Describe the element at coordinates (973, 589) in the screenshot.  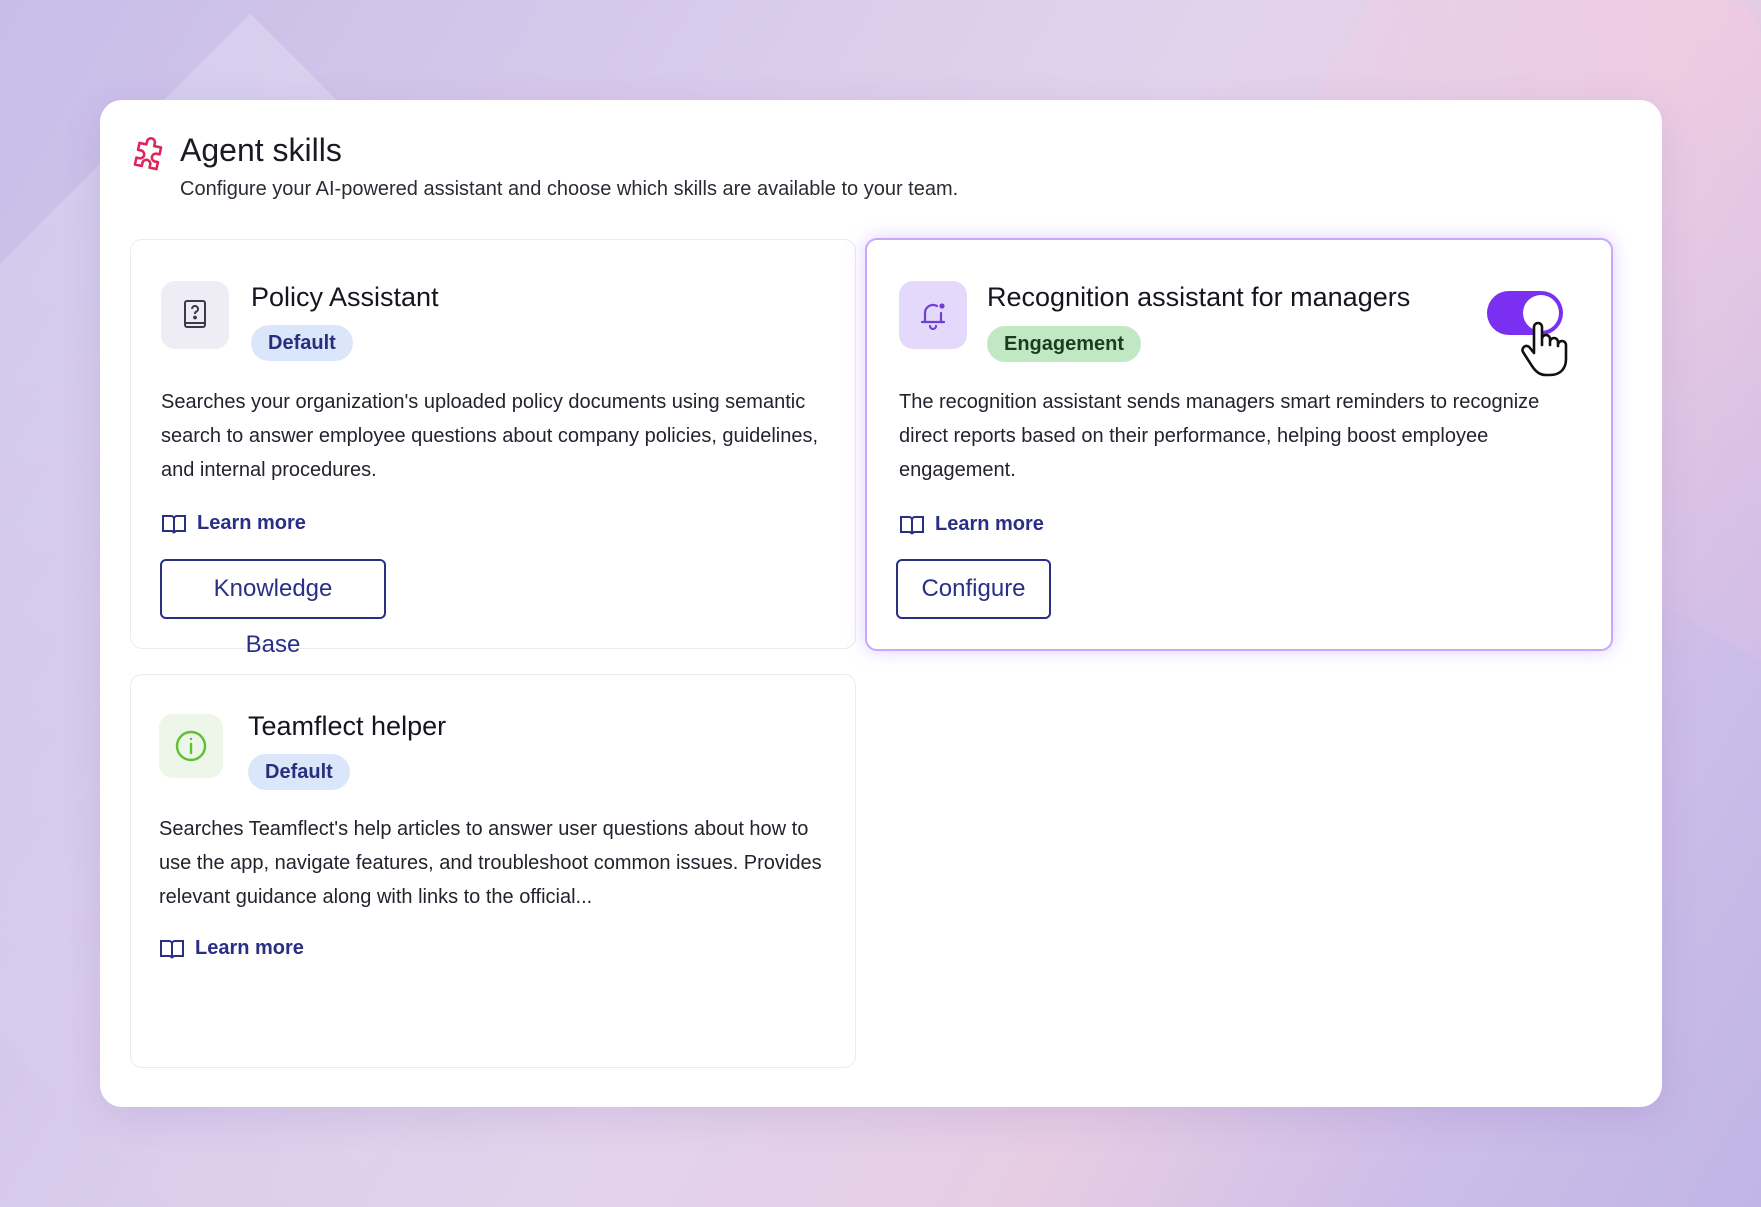
I see `configure-button: Configure` at that location.